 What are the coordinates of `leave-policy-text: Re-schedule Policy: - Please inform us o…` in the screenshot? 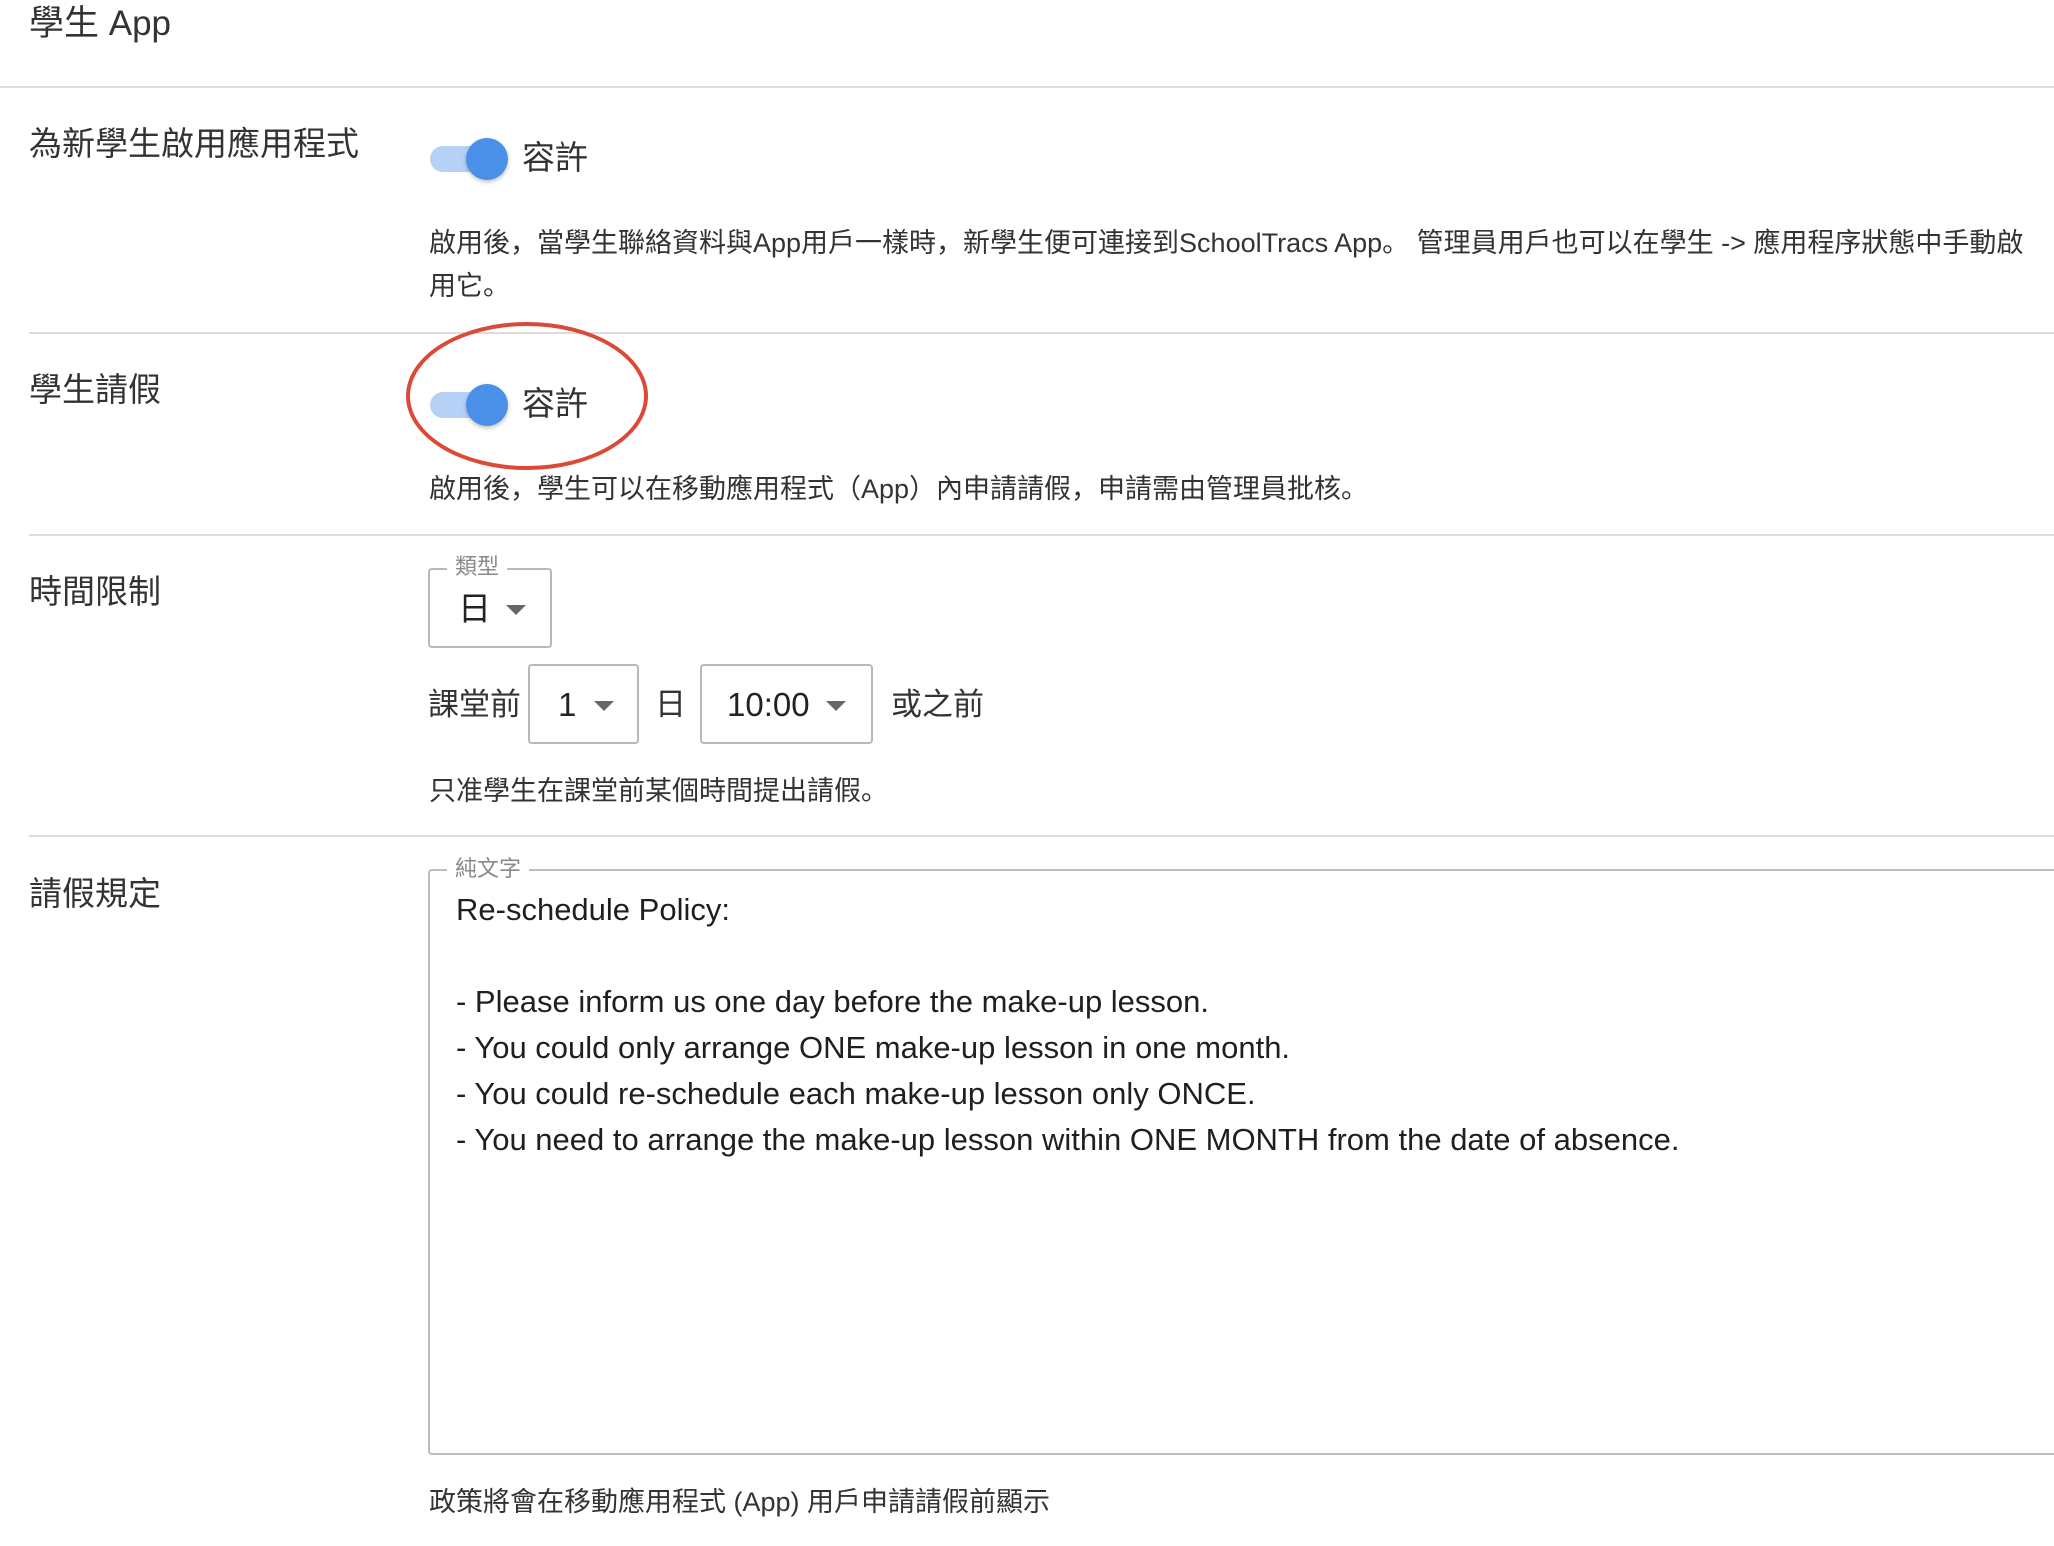 It's located at (1068, 1024).